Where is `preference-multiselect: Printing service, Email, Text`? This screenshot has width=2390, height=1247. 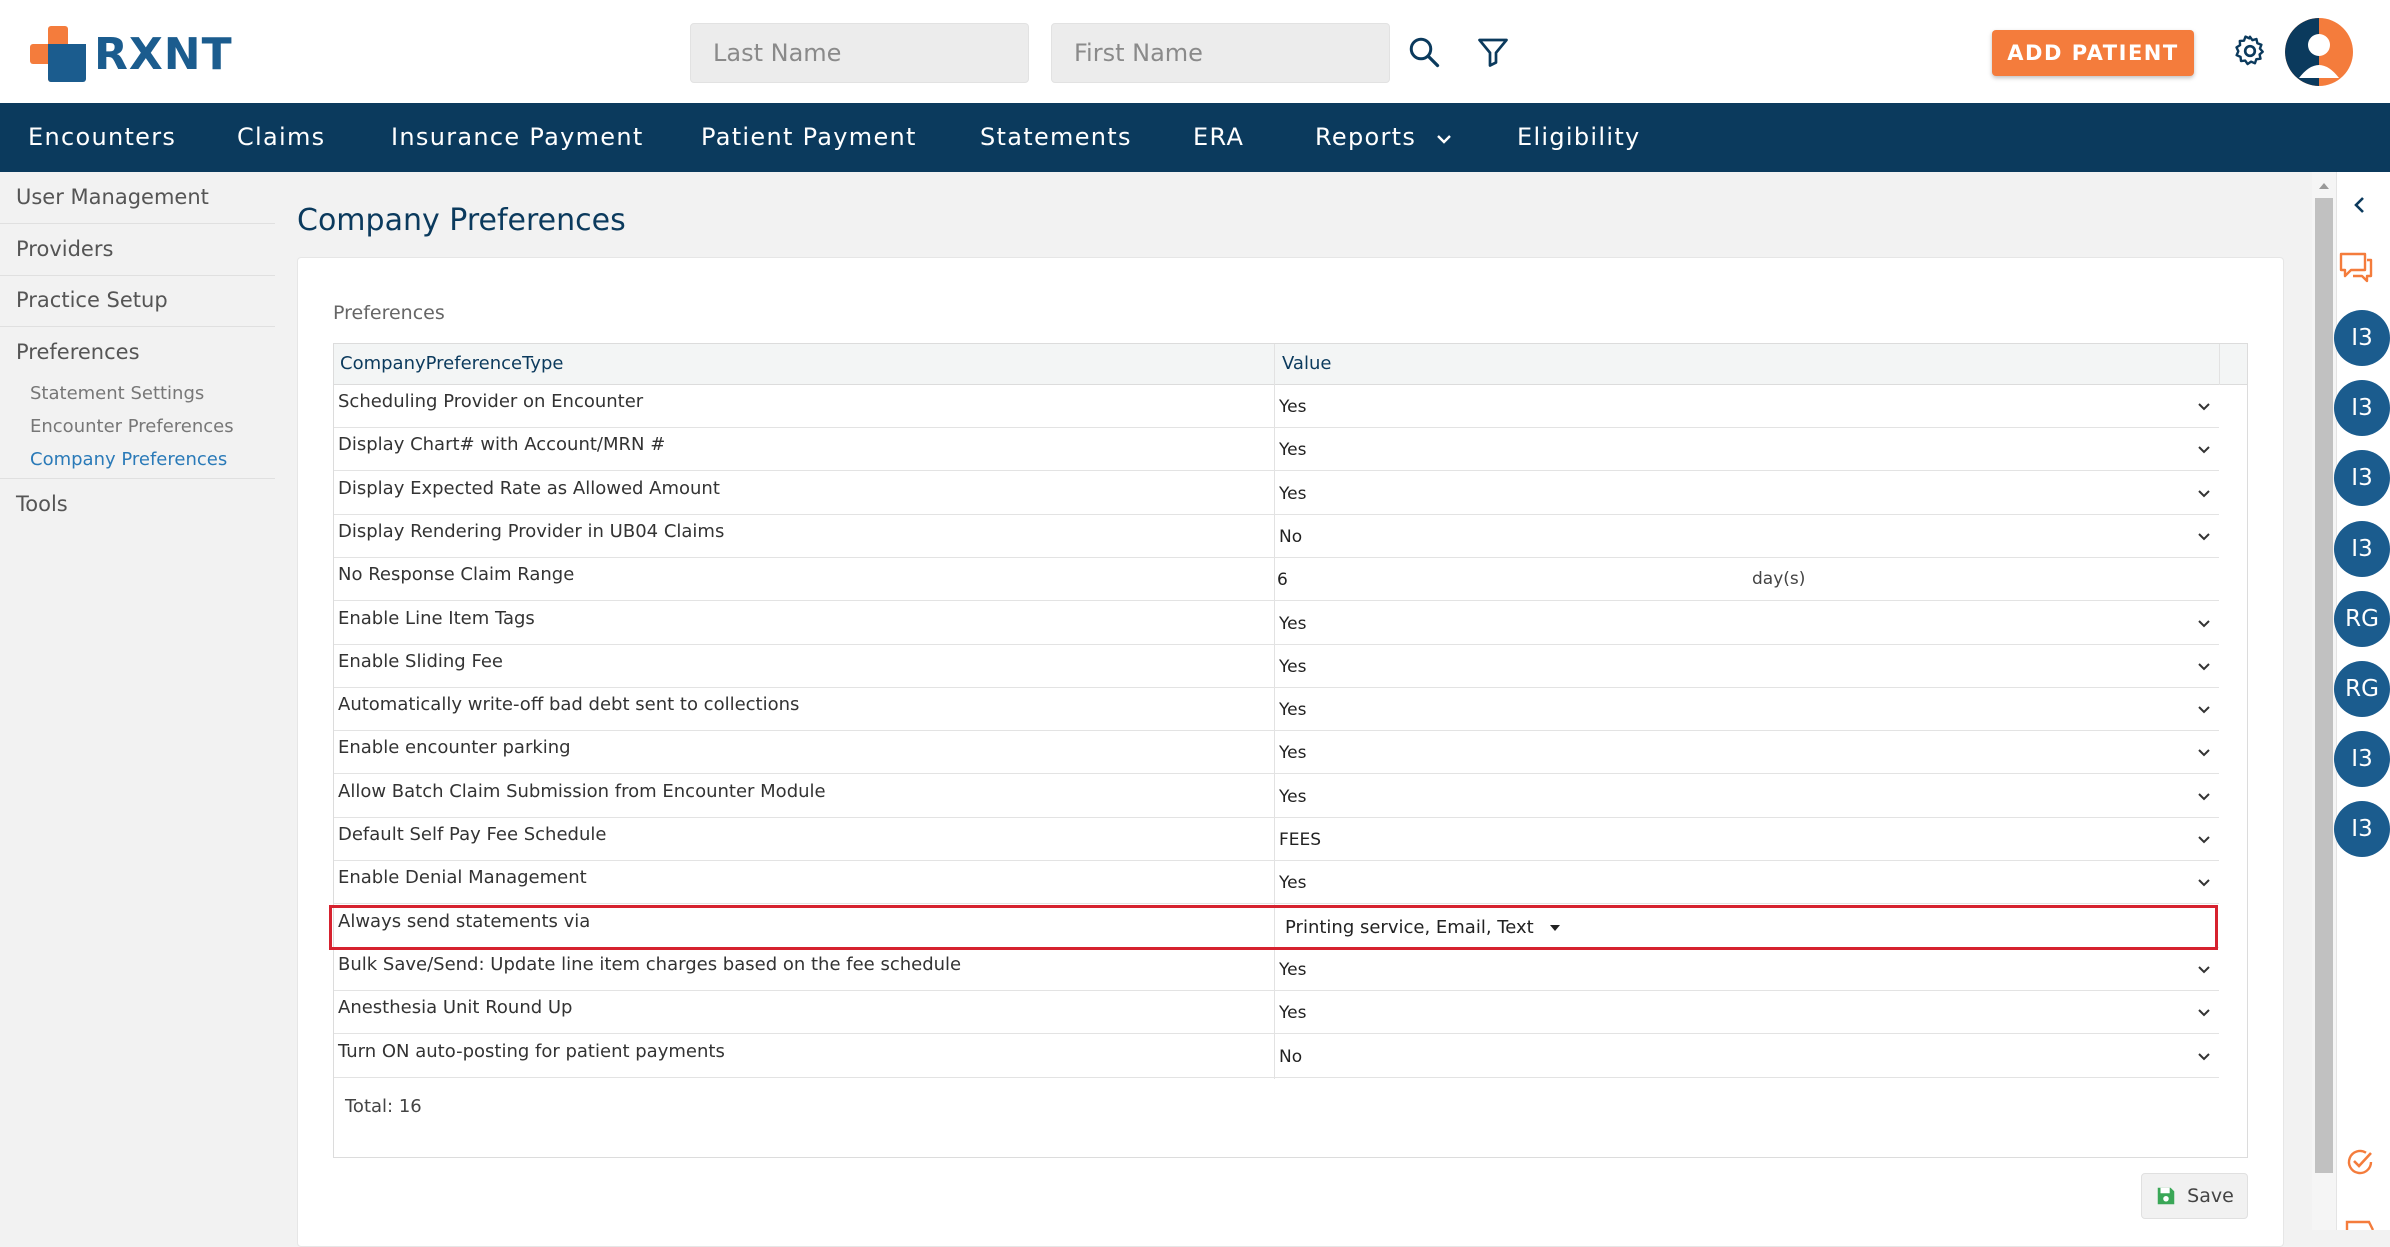 preference-multiselect: Printing service, Email, Text is located at coordinates (1423, 927).